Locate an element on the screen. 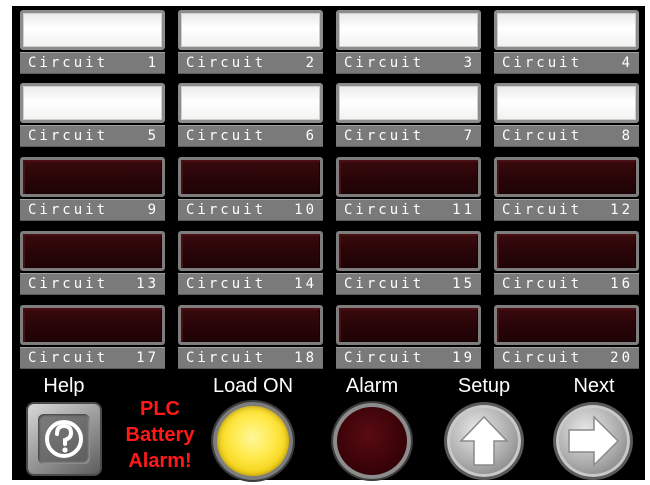  circuit-4-lamp is located at coordinates (566, 30).